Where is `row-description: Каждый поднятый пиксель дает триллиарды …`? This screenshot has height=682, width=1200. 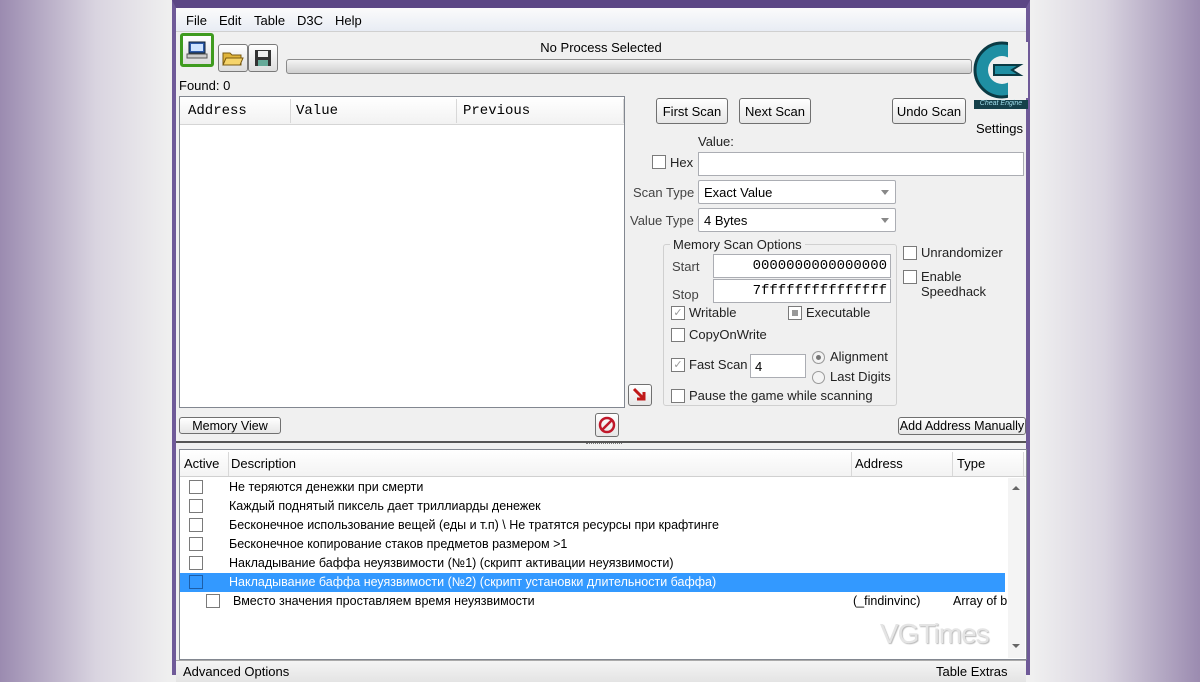
row-description: Каждый поднятый пиксель дает триллиарды … is located at coordinates (385, 506).